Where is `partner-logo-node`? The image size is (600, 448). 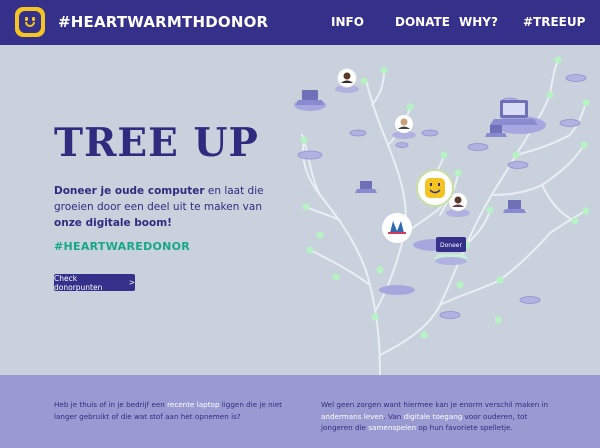 partner-logo-node is located at coordinates (397, 254).